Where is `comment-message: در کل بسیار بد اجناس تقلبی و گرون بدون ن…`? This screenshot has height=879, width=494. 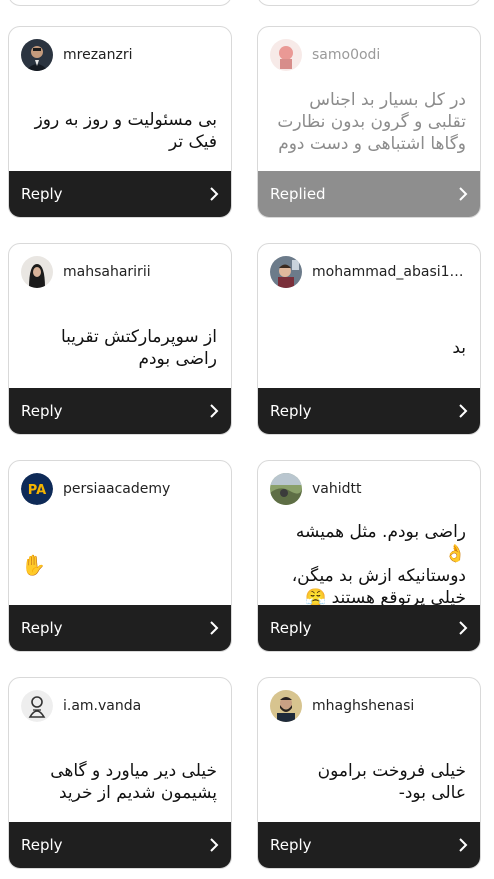
comment-message: در کل بسیار بد اجناس تقلبی و گرون بدون ن… is located at coordinates (371, 122).